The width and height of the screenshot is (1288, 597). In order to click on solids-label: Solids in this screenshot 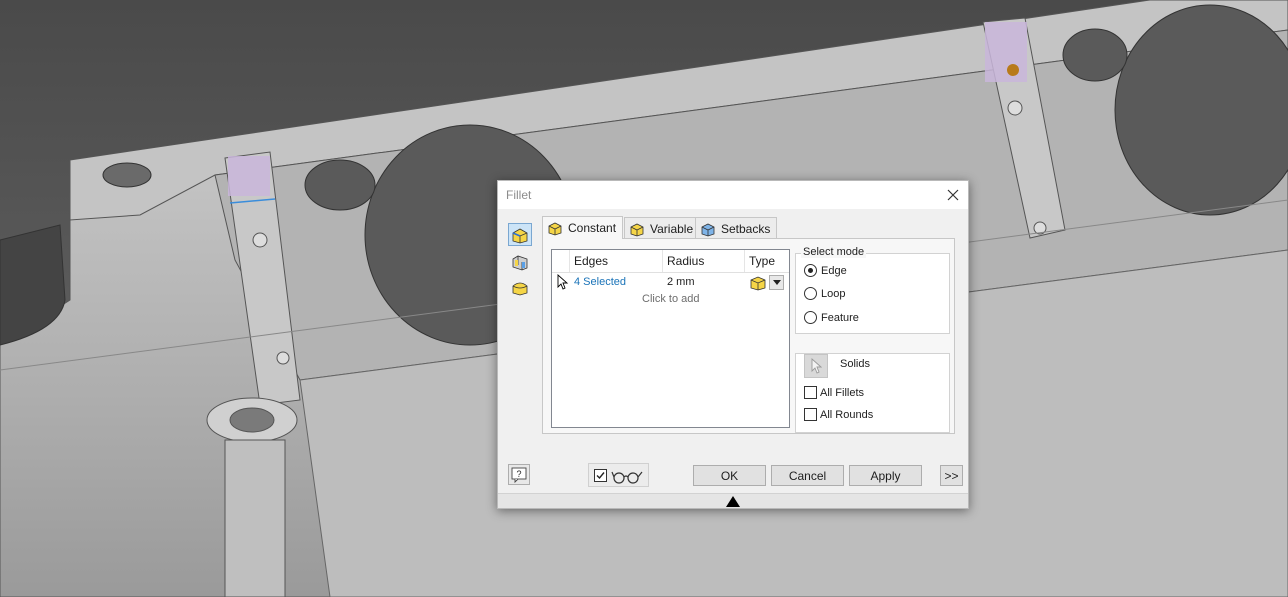, I will do `click(855, 364)`.